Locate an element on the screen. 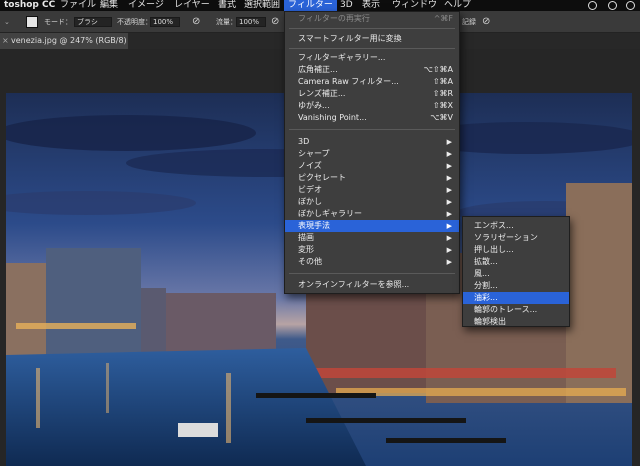  menu-item-3d: 3D ▶ is located at coordinates (372, 142).